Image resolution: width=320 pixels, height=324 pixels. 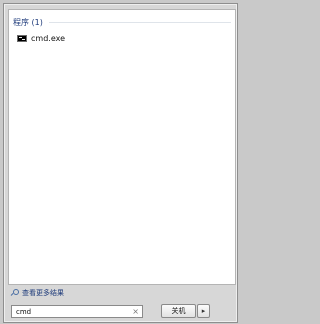 What do you see at coordinates (77, 311) in the screenshot?
I see `search-input: cmd ×` at bounding box center [77, 311].